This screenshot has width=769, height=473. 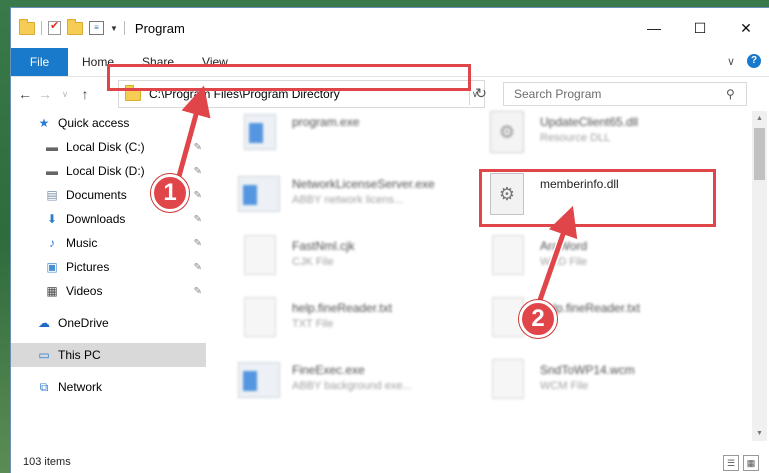 I want to click on file-name: AraWord, so click(x=564, y=246).